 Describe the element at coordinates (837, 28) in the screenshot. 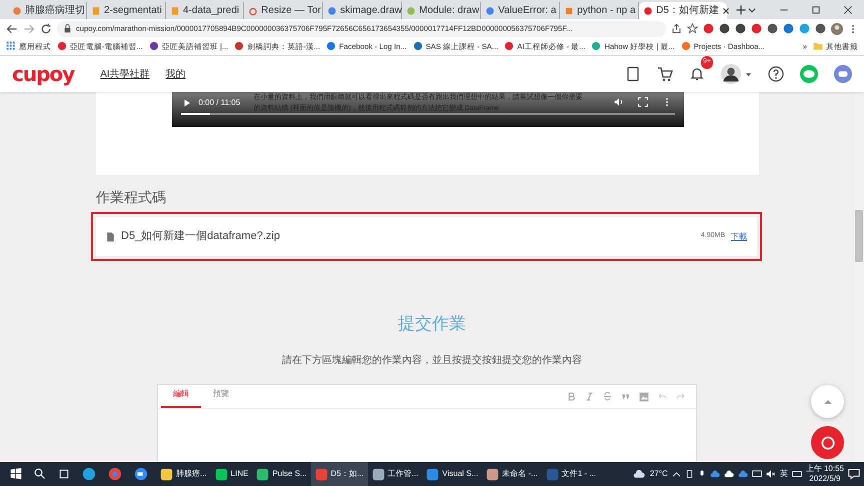

I see `profile-avatar-icon` at that location.